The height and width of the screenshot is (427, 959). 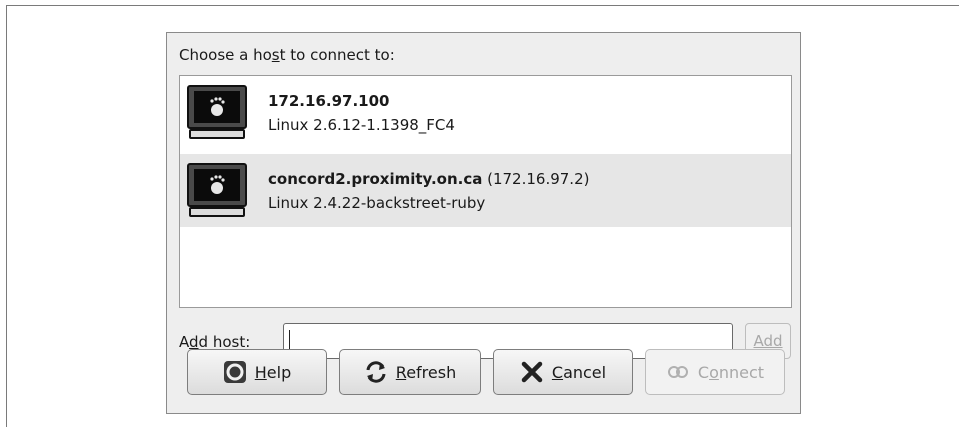 What do you see at coordinates (731, 372) in the screenshot?
I see `connect-button-label: Connect` at bounding box center [731, 372].